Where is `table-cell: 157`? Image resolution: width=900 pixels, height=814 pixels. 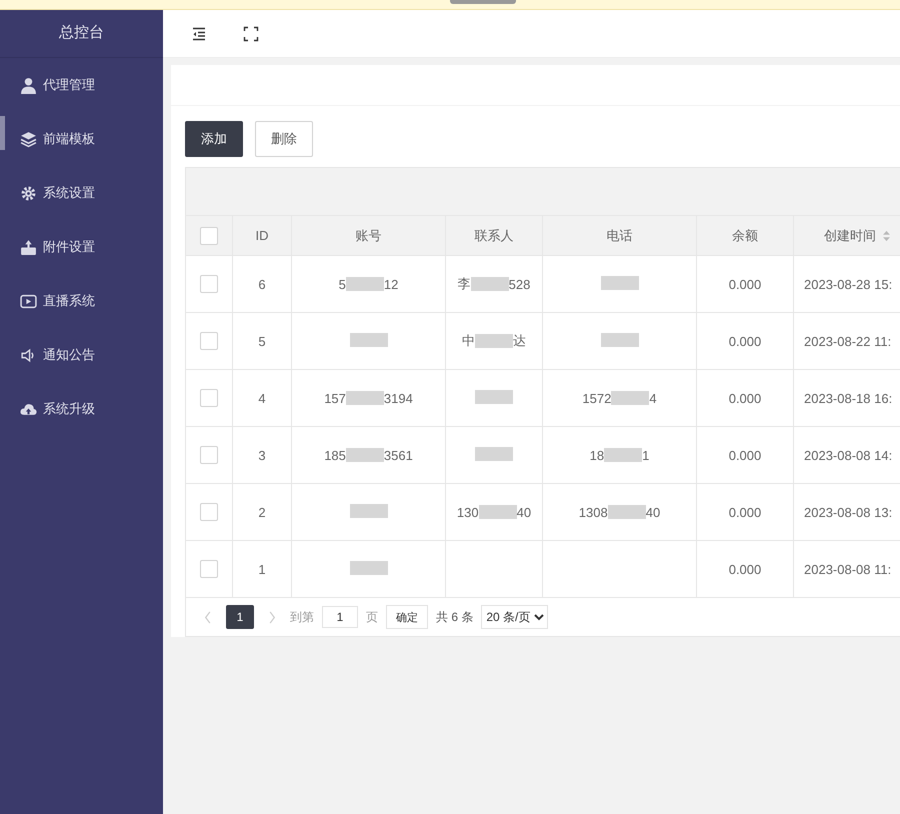
table-cell: 157 is located at coordinates (335, 398).